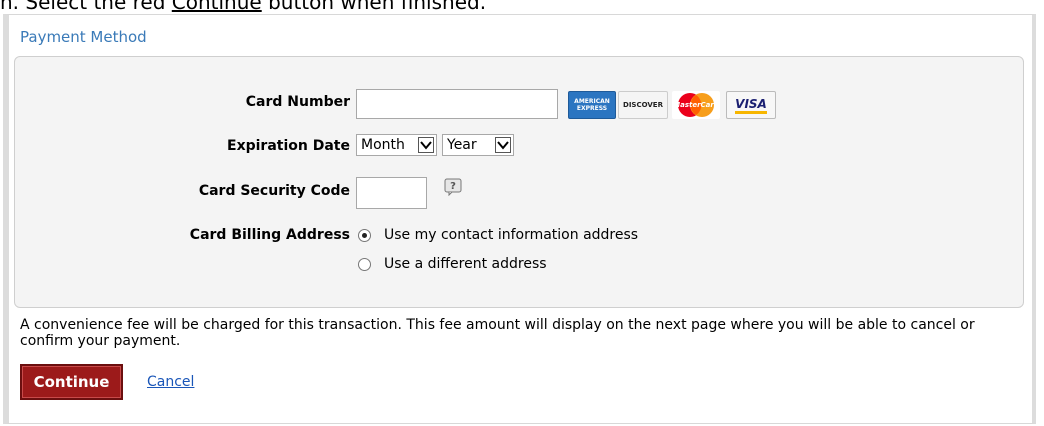 The image size is (1044, 426). What do you see at coordinates (457, 104) in the screenshot?
I see `card-number-input` at bounding box center [457, 104].